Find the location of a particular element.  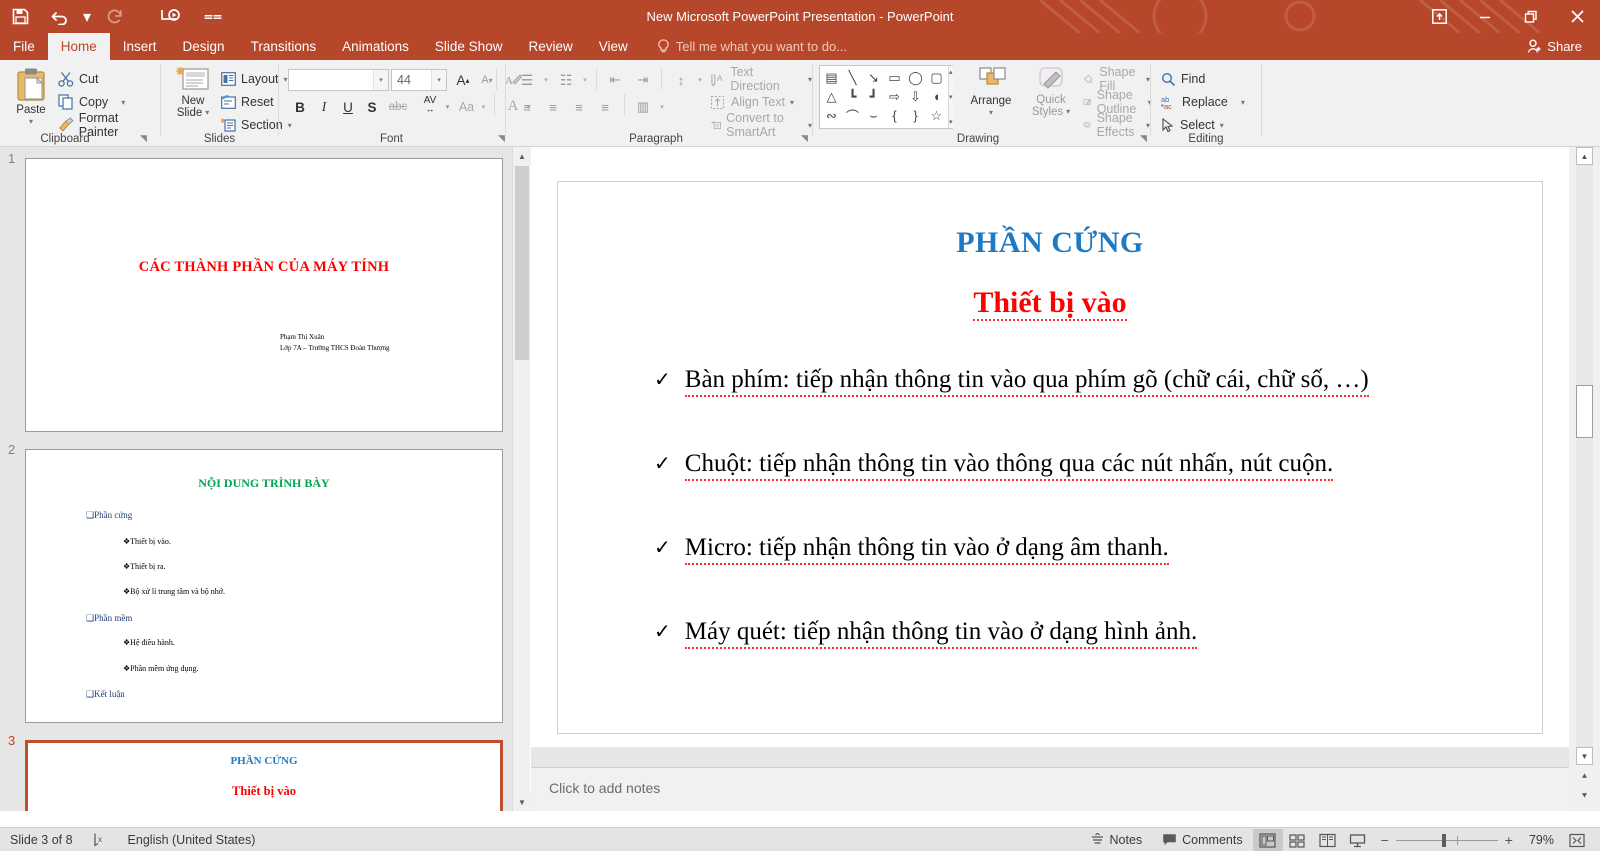

bullets-dropdown-icon: ▾ is located at coordinates (546, 80).